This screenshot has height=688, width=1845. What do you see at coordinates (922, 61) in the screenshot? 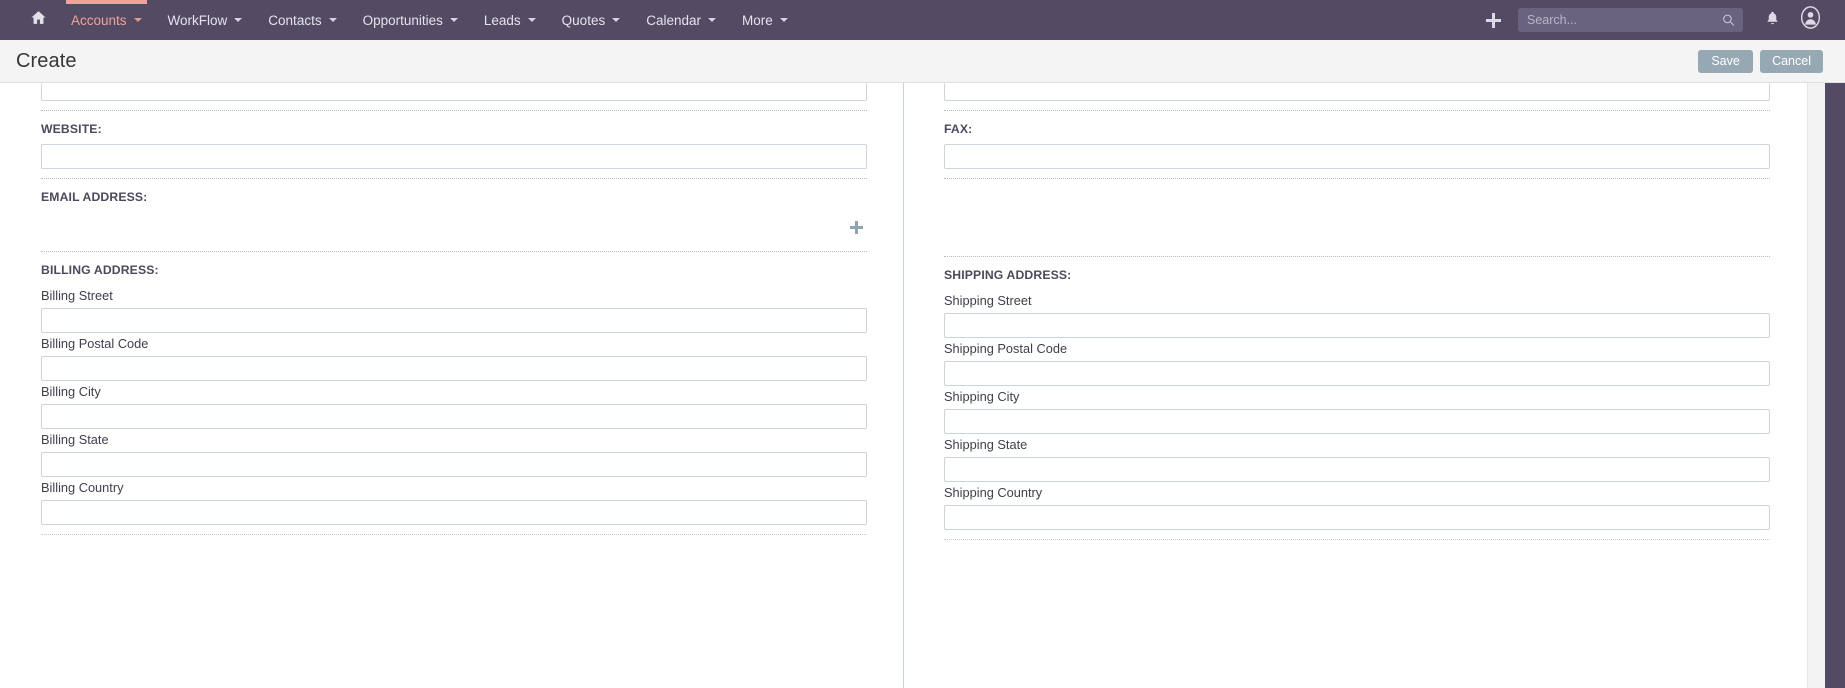
I see `page-header: Create Save Cancel` at bounding box center [922, 61].